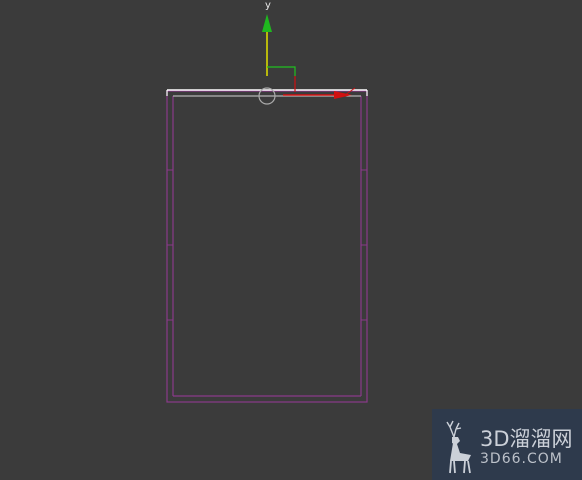 The height and width of the screenshot is (480, 582). Describe the element at coordinates (526, 439) in the screenshot. I see `watermark-title: 3D溜溜网` at that location.